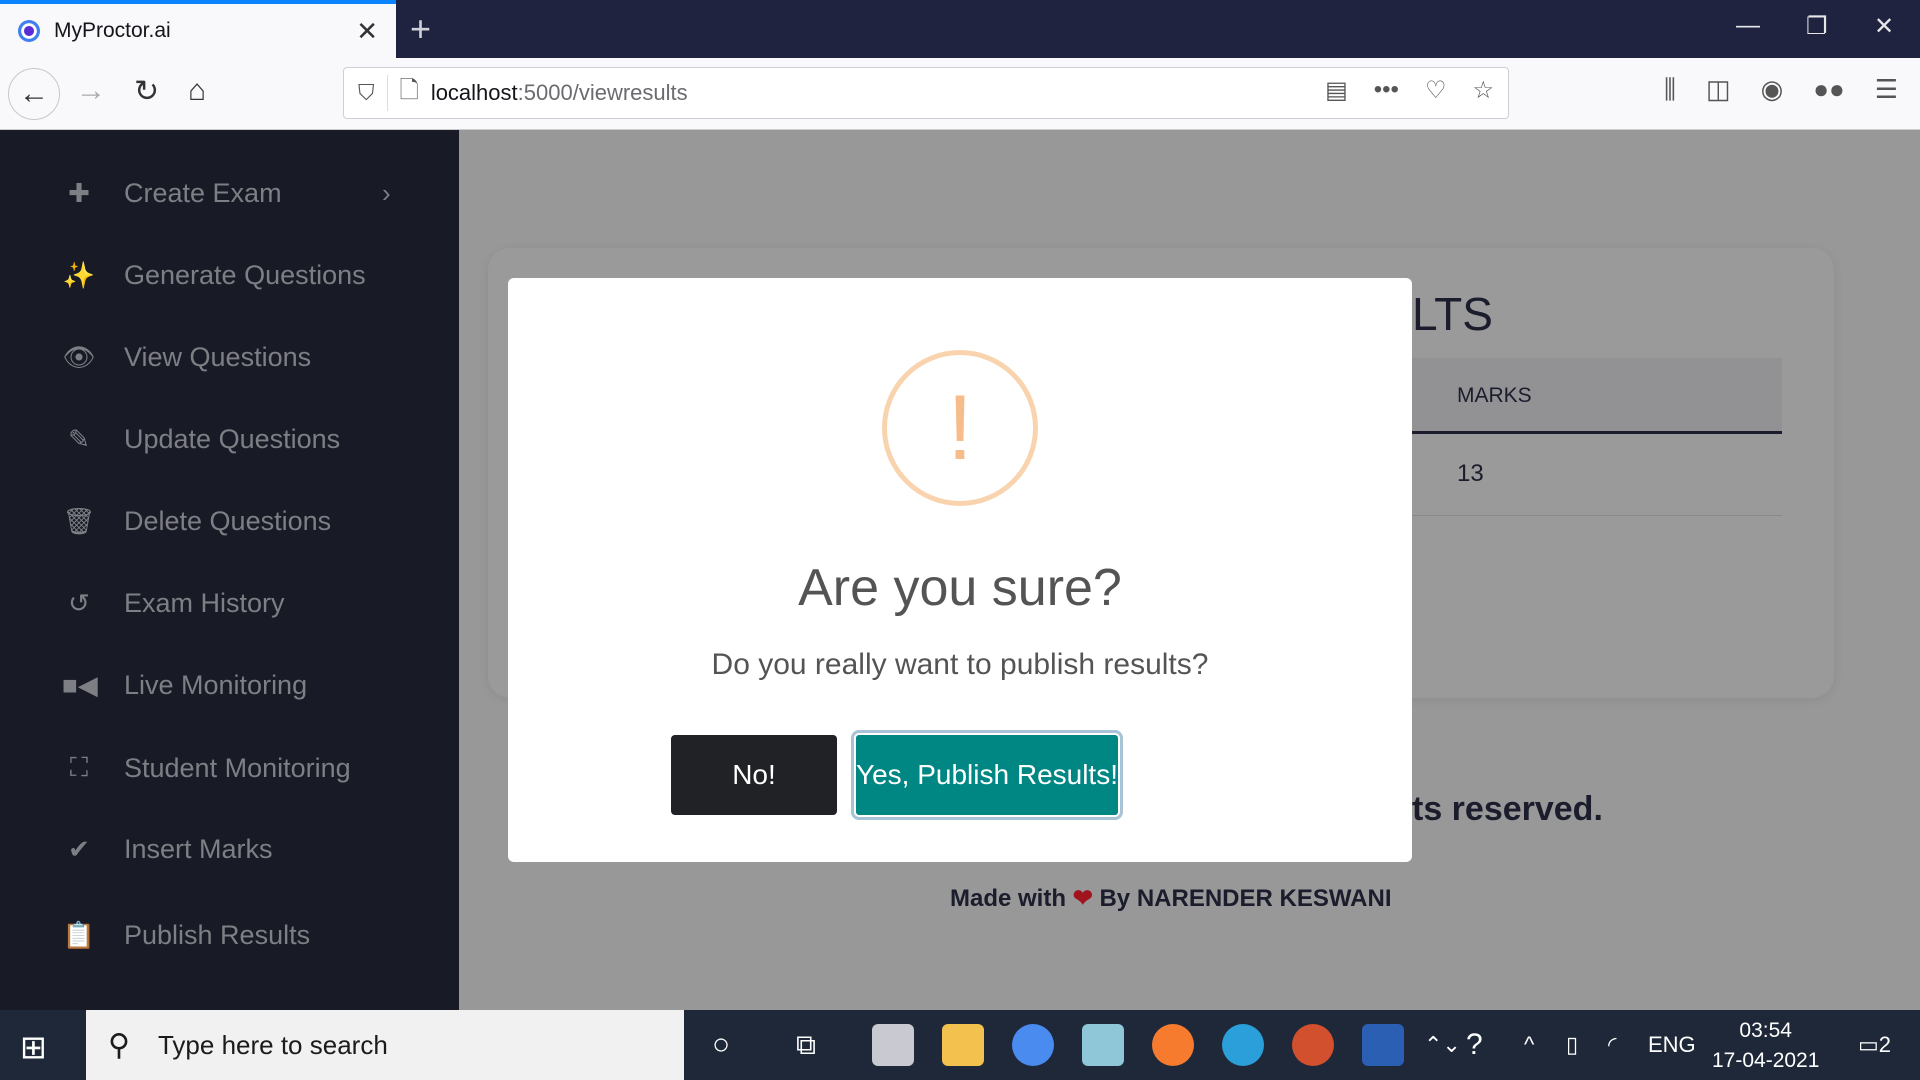 This screenshot has height=1080, width=1920. I want to click on sidebar-item-label: Insert Marks, so click(198, 849).